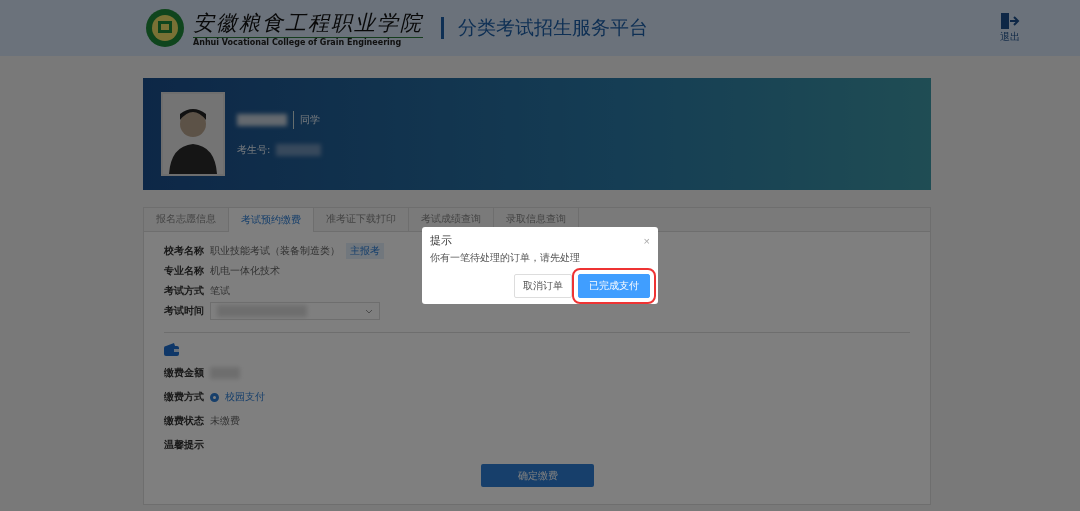  I want to click on field-label: 考试时间, so click(184, 311).